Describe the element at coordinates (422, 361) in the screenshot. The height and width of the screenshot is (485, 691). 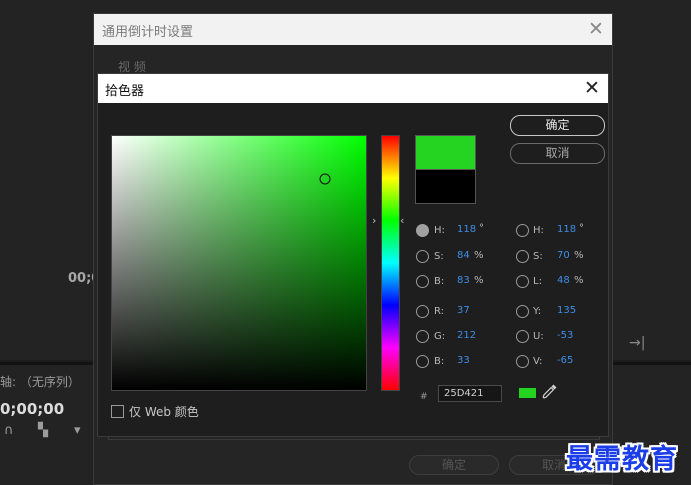
I see `rgb-blue-radio` at that location.